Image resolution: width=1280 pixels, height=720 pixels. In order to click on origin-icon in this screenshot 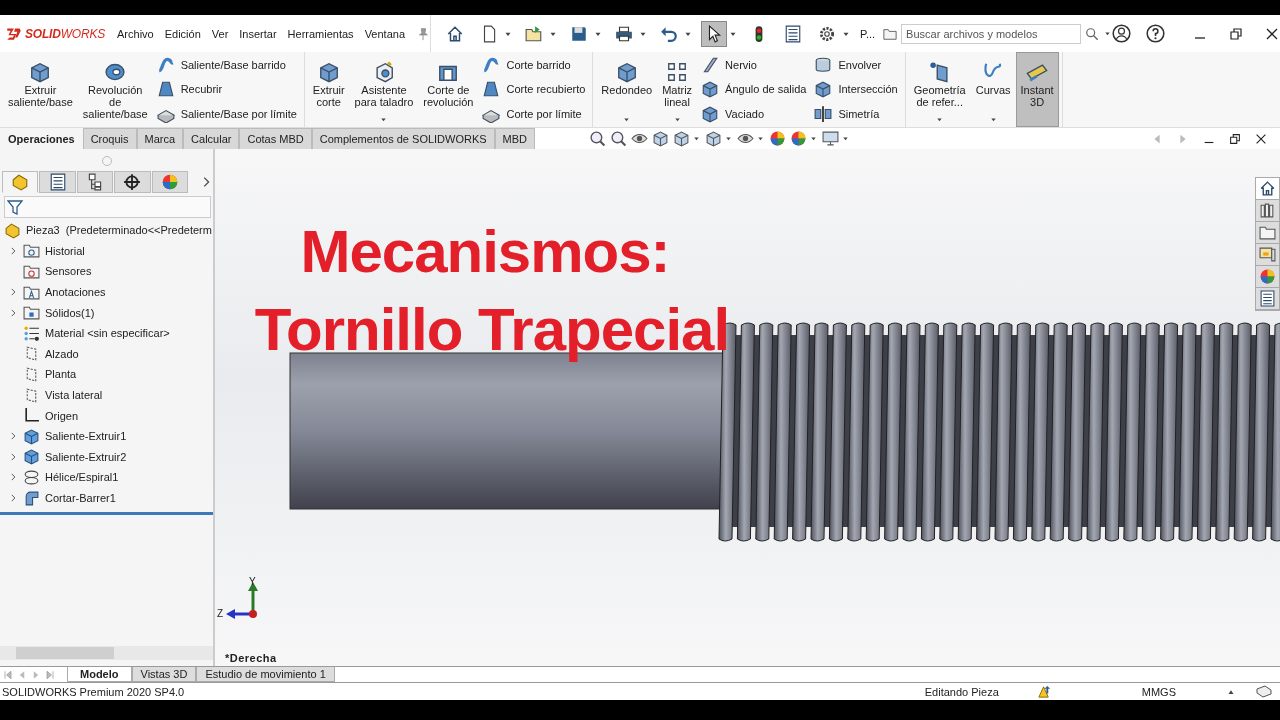, I will do `click(31, 416)`.